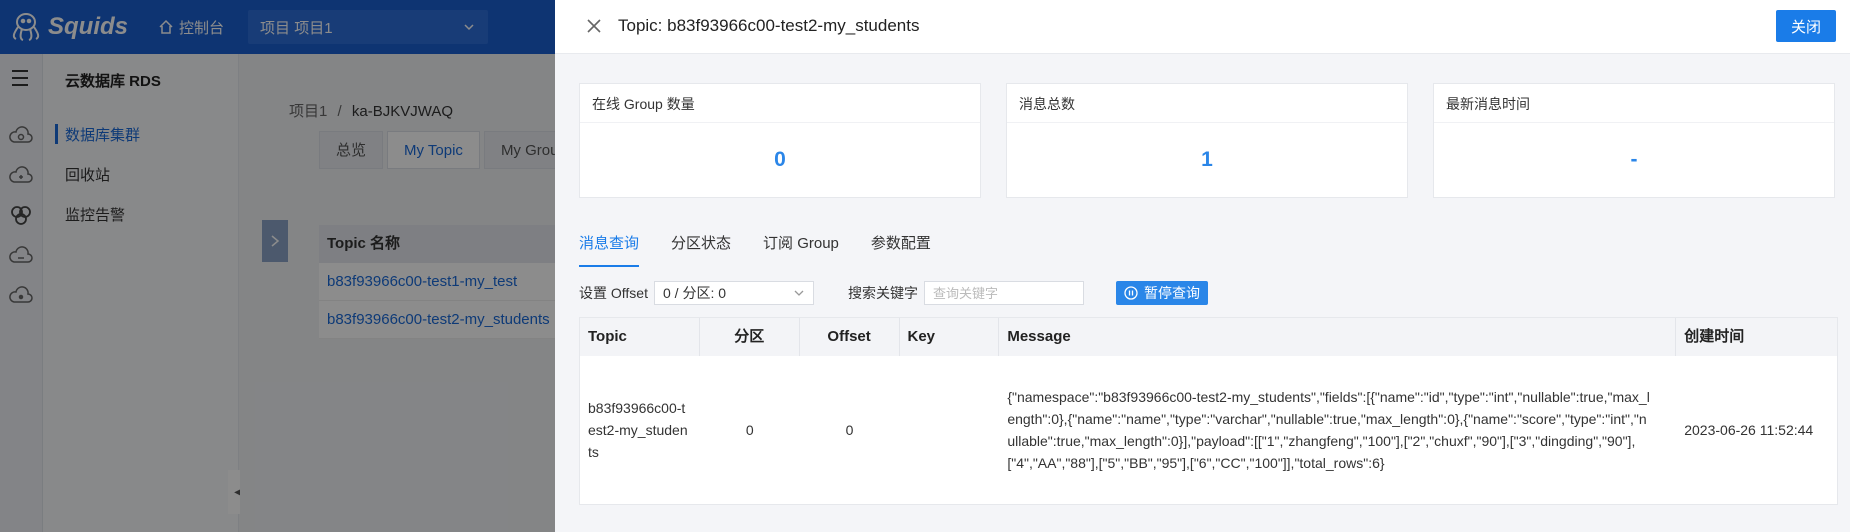 Image resolution: width=1850 pixels, height=532 pixels. Describe the element at coordinates (950, 337) in the screenshot. I see `column-header-key: Key` at that location.